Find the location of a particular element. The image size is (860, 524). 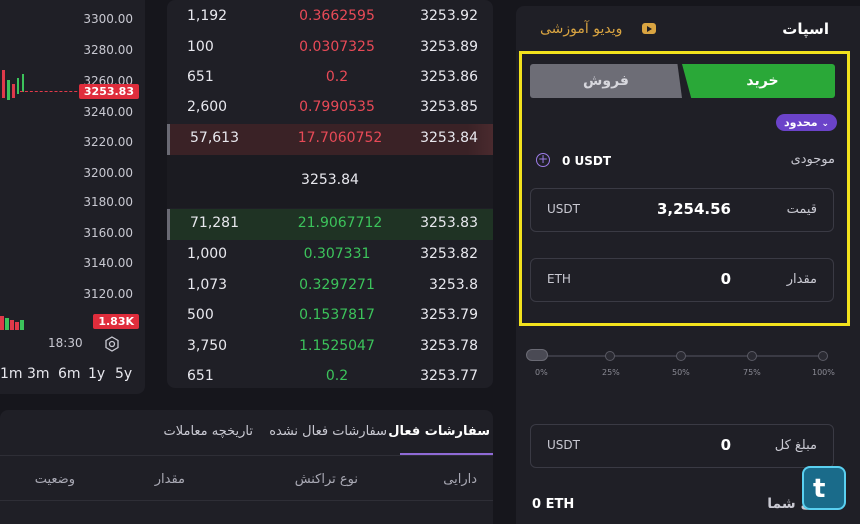

time-label: 18:30 is located at coordinates (65, 343).